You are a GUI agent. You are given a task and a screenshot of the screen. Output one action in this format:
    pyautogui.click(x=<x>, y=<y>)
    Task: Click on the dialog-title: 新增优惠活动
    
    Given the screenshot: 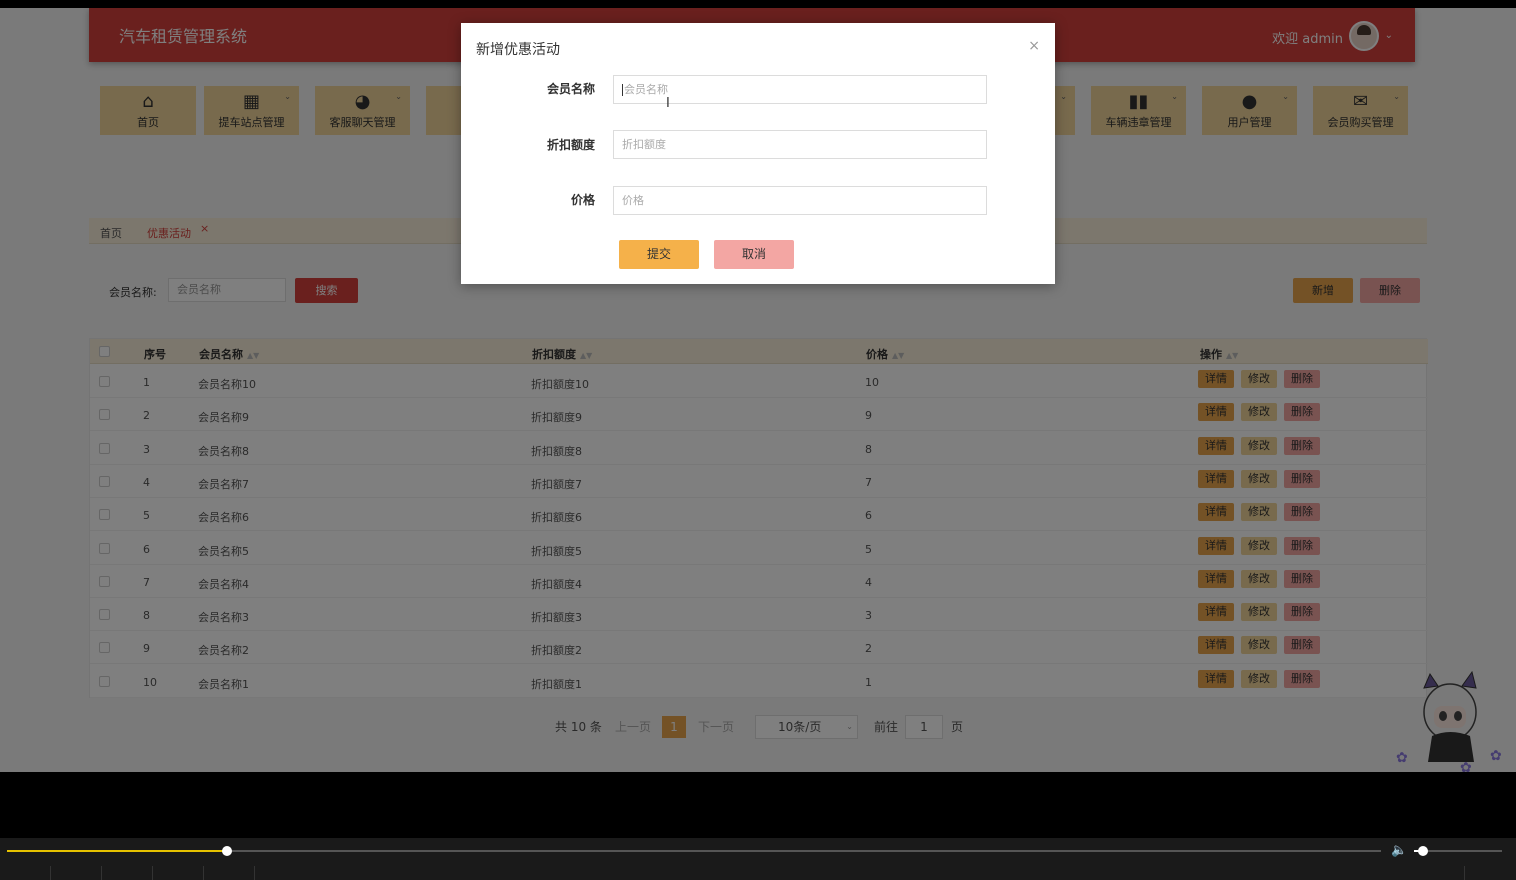 What is the action you would take?
    pyautogui.click(x=518, y=50)
    